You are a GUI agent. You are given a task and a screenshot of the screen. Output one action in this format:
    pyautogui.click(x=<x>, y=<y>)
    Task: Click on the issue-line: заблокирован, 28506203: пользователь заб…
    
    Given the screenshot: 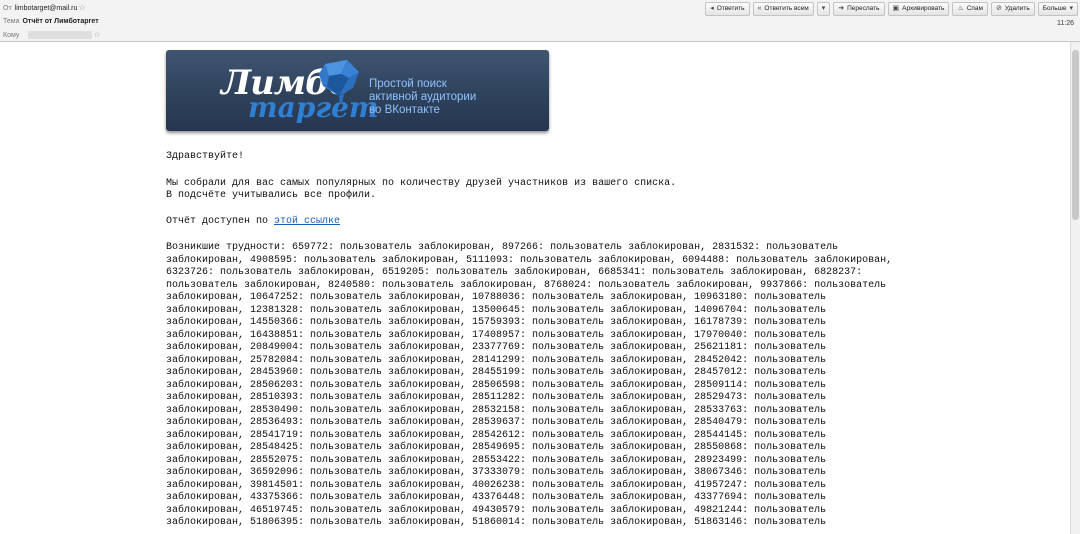 What is the action you would take?
    pyautogui.click(x=496, y=385)
    